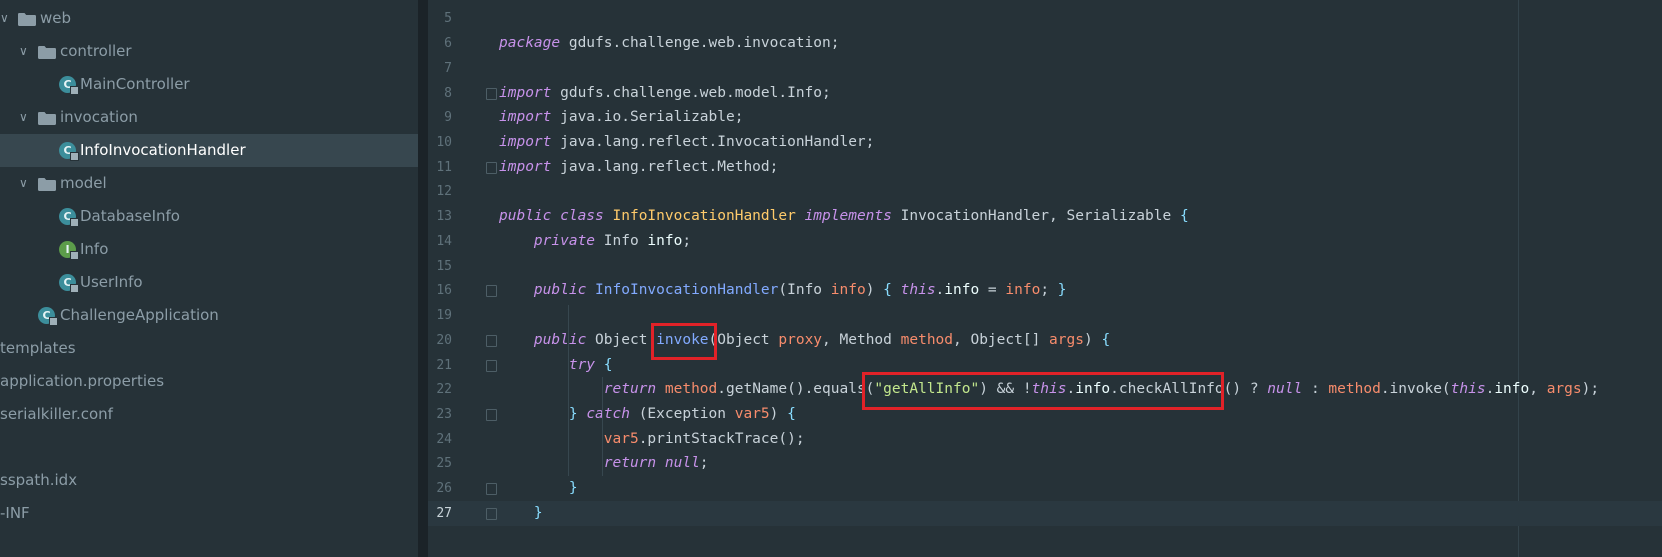 This screenshot has height=557, width=1662. Describe the element at coordinates (564, 241) in the screenshot. I see `code-token: private` at that location.